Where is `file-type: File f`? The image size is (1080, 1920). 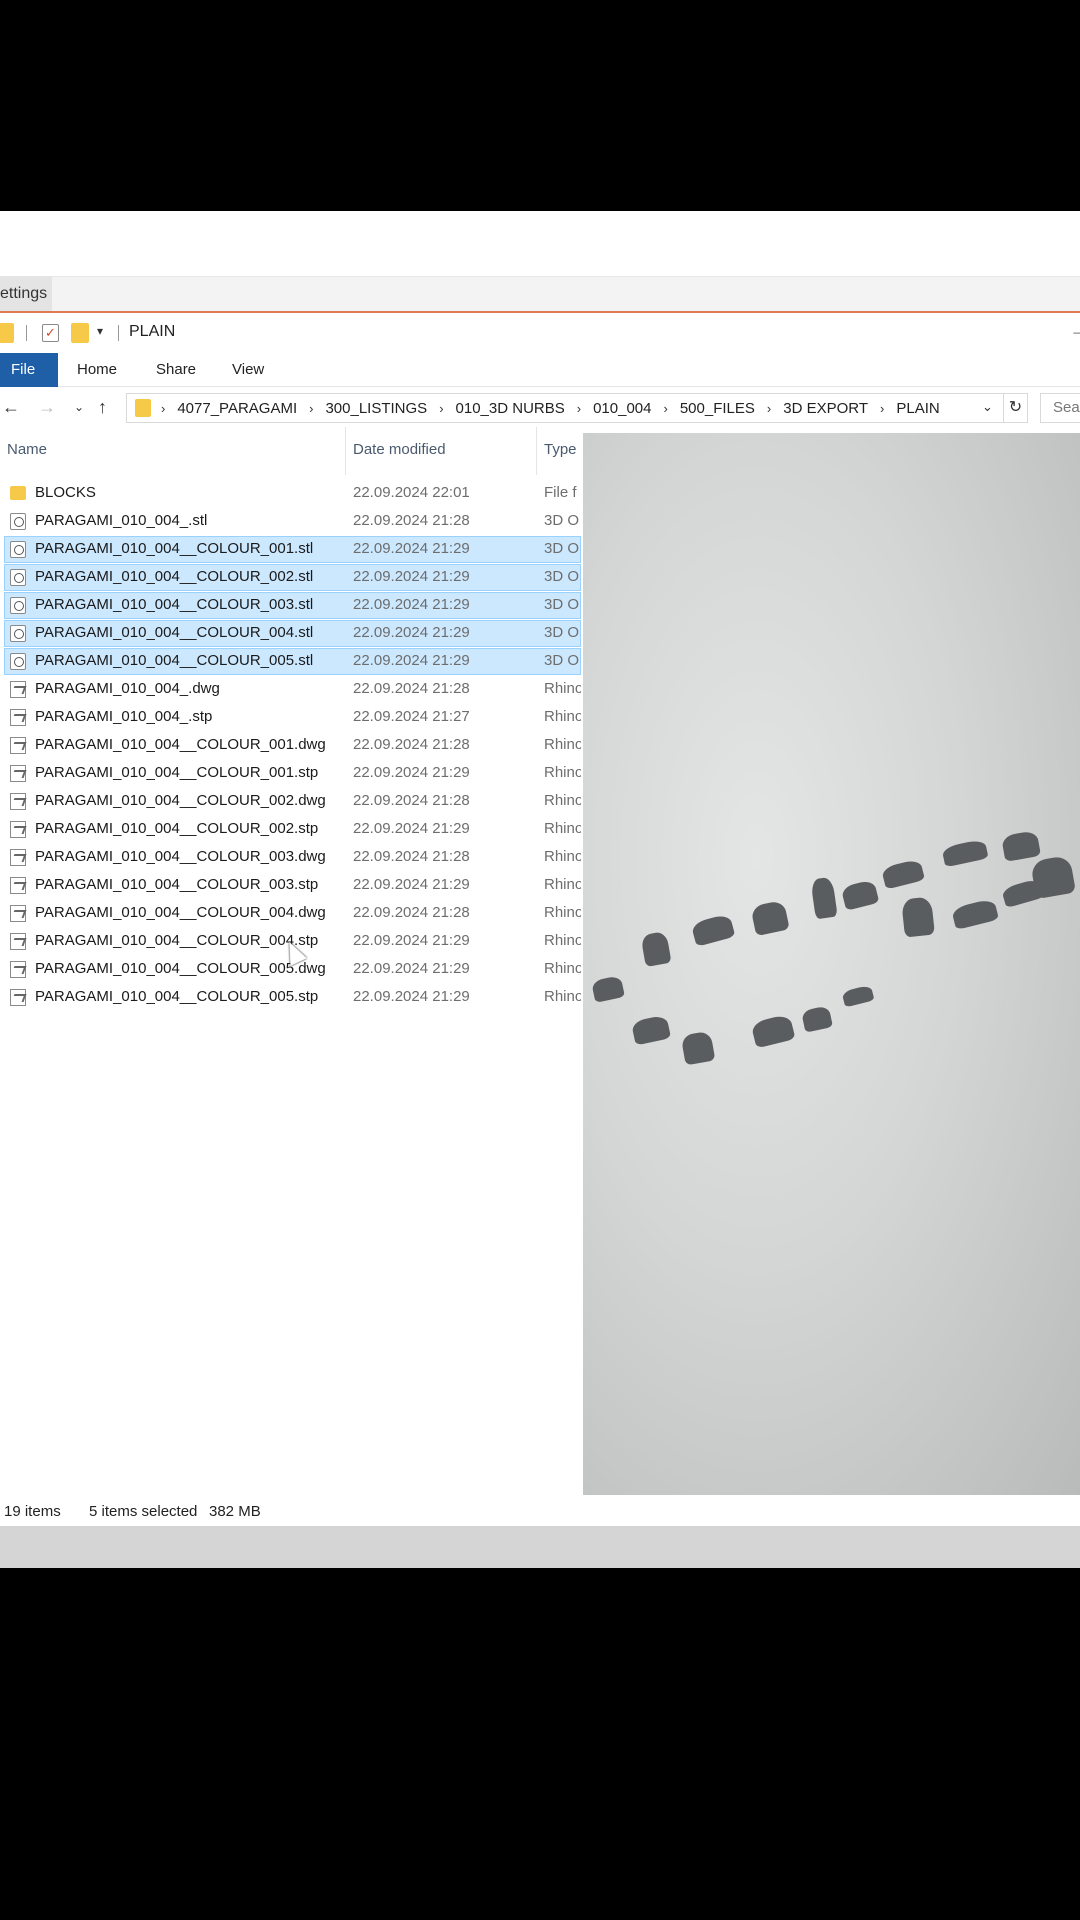 file-type: File f is located at coordinates (560, 492).